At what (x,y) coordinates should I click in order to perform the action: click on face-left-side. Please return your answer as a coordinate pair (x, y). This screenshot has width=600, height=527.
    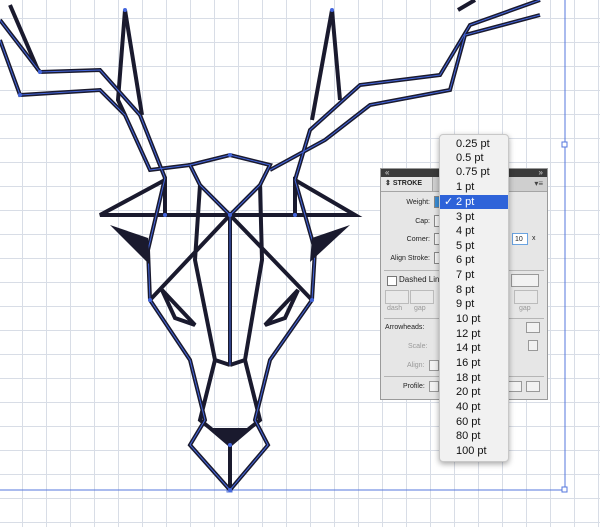
    Looking at the image, I should click on (188, 334).